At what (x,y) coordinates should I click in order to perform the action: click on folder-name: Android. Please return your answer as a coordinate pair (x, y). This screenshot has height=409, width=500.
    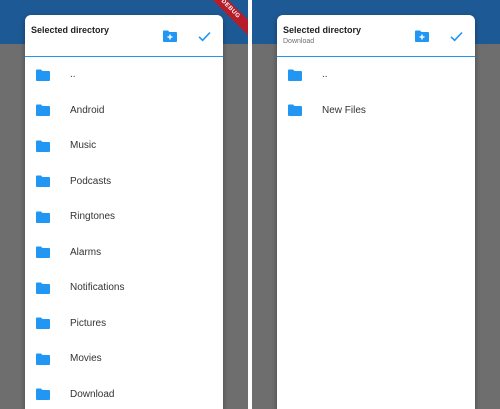
    Looking at the image, I should click on (87, 110).